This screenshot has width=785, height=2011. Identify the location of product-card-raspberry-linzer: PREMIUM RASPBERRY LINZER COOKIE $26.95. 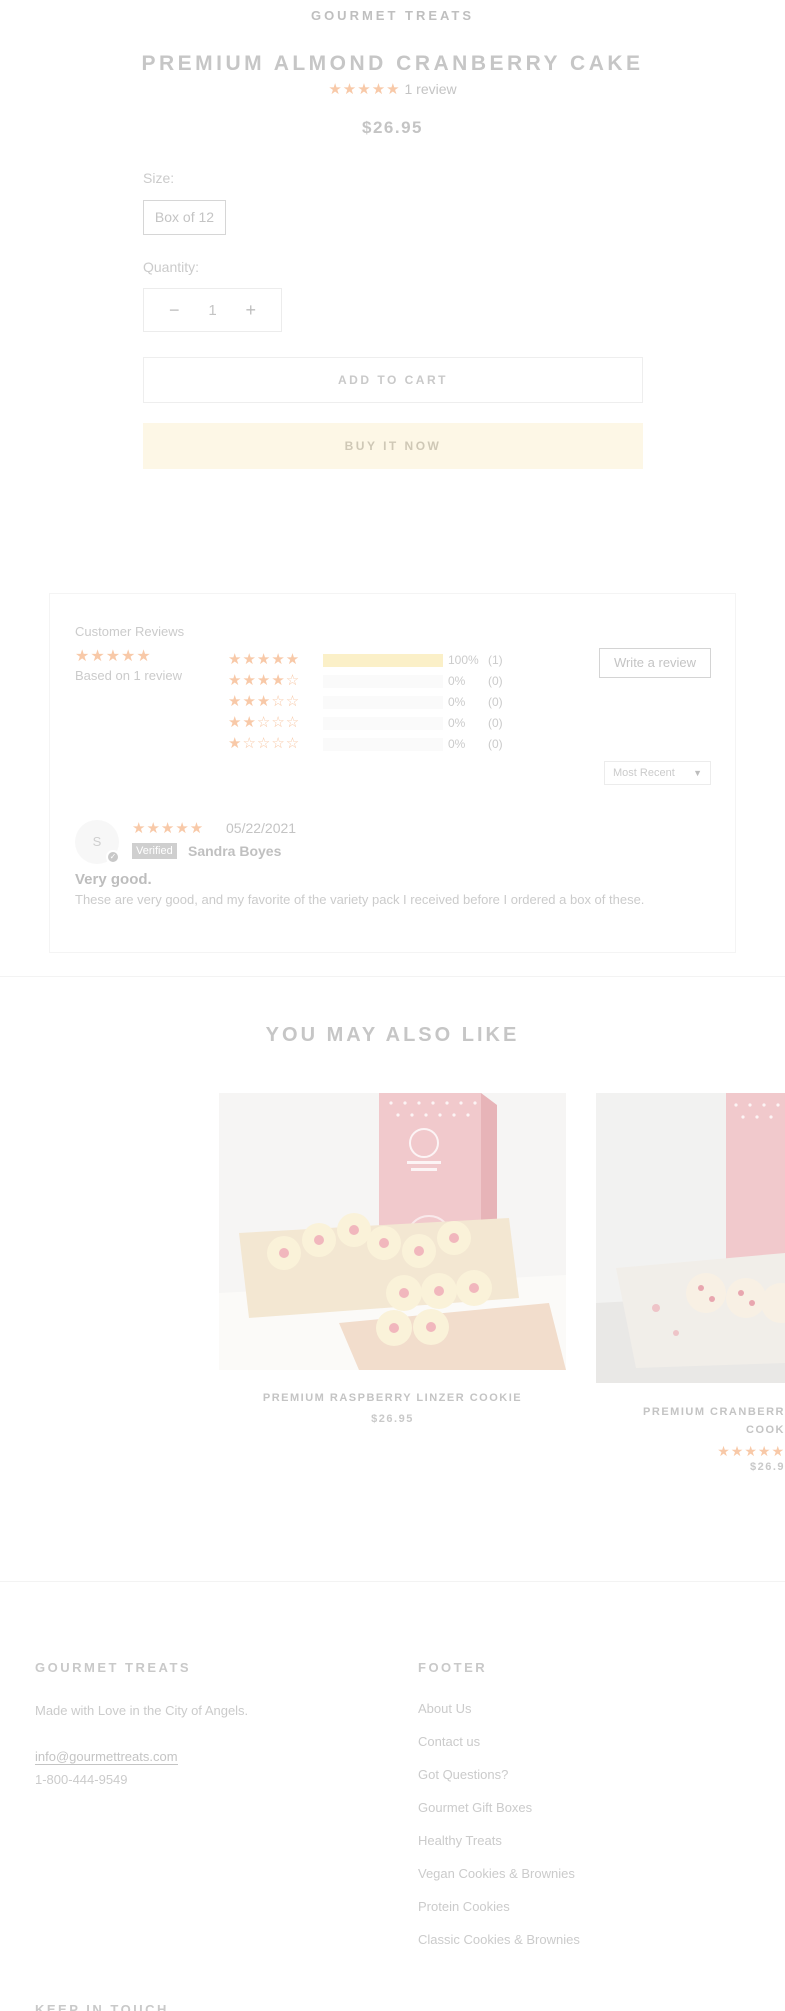
(392, 1263).